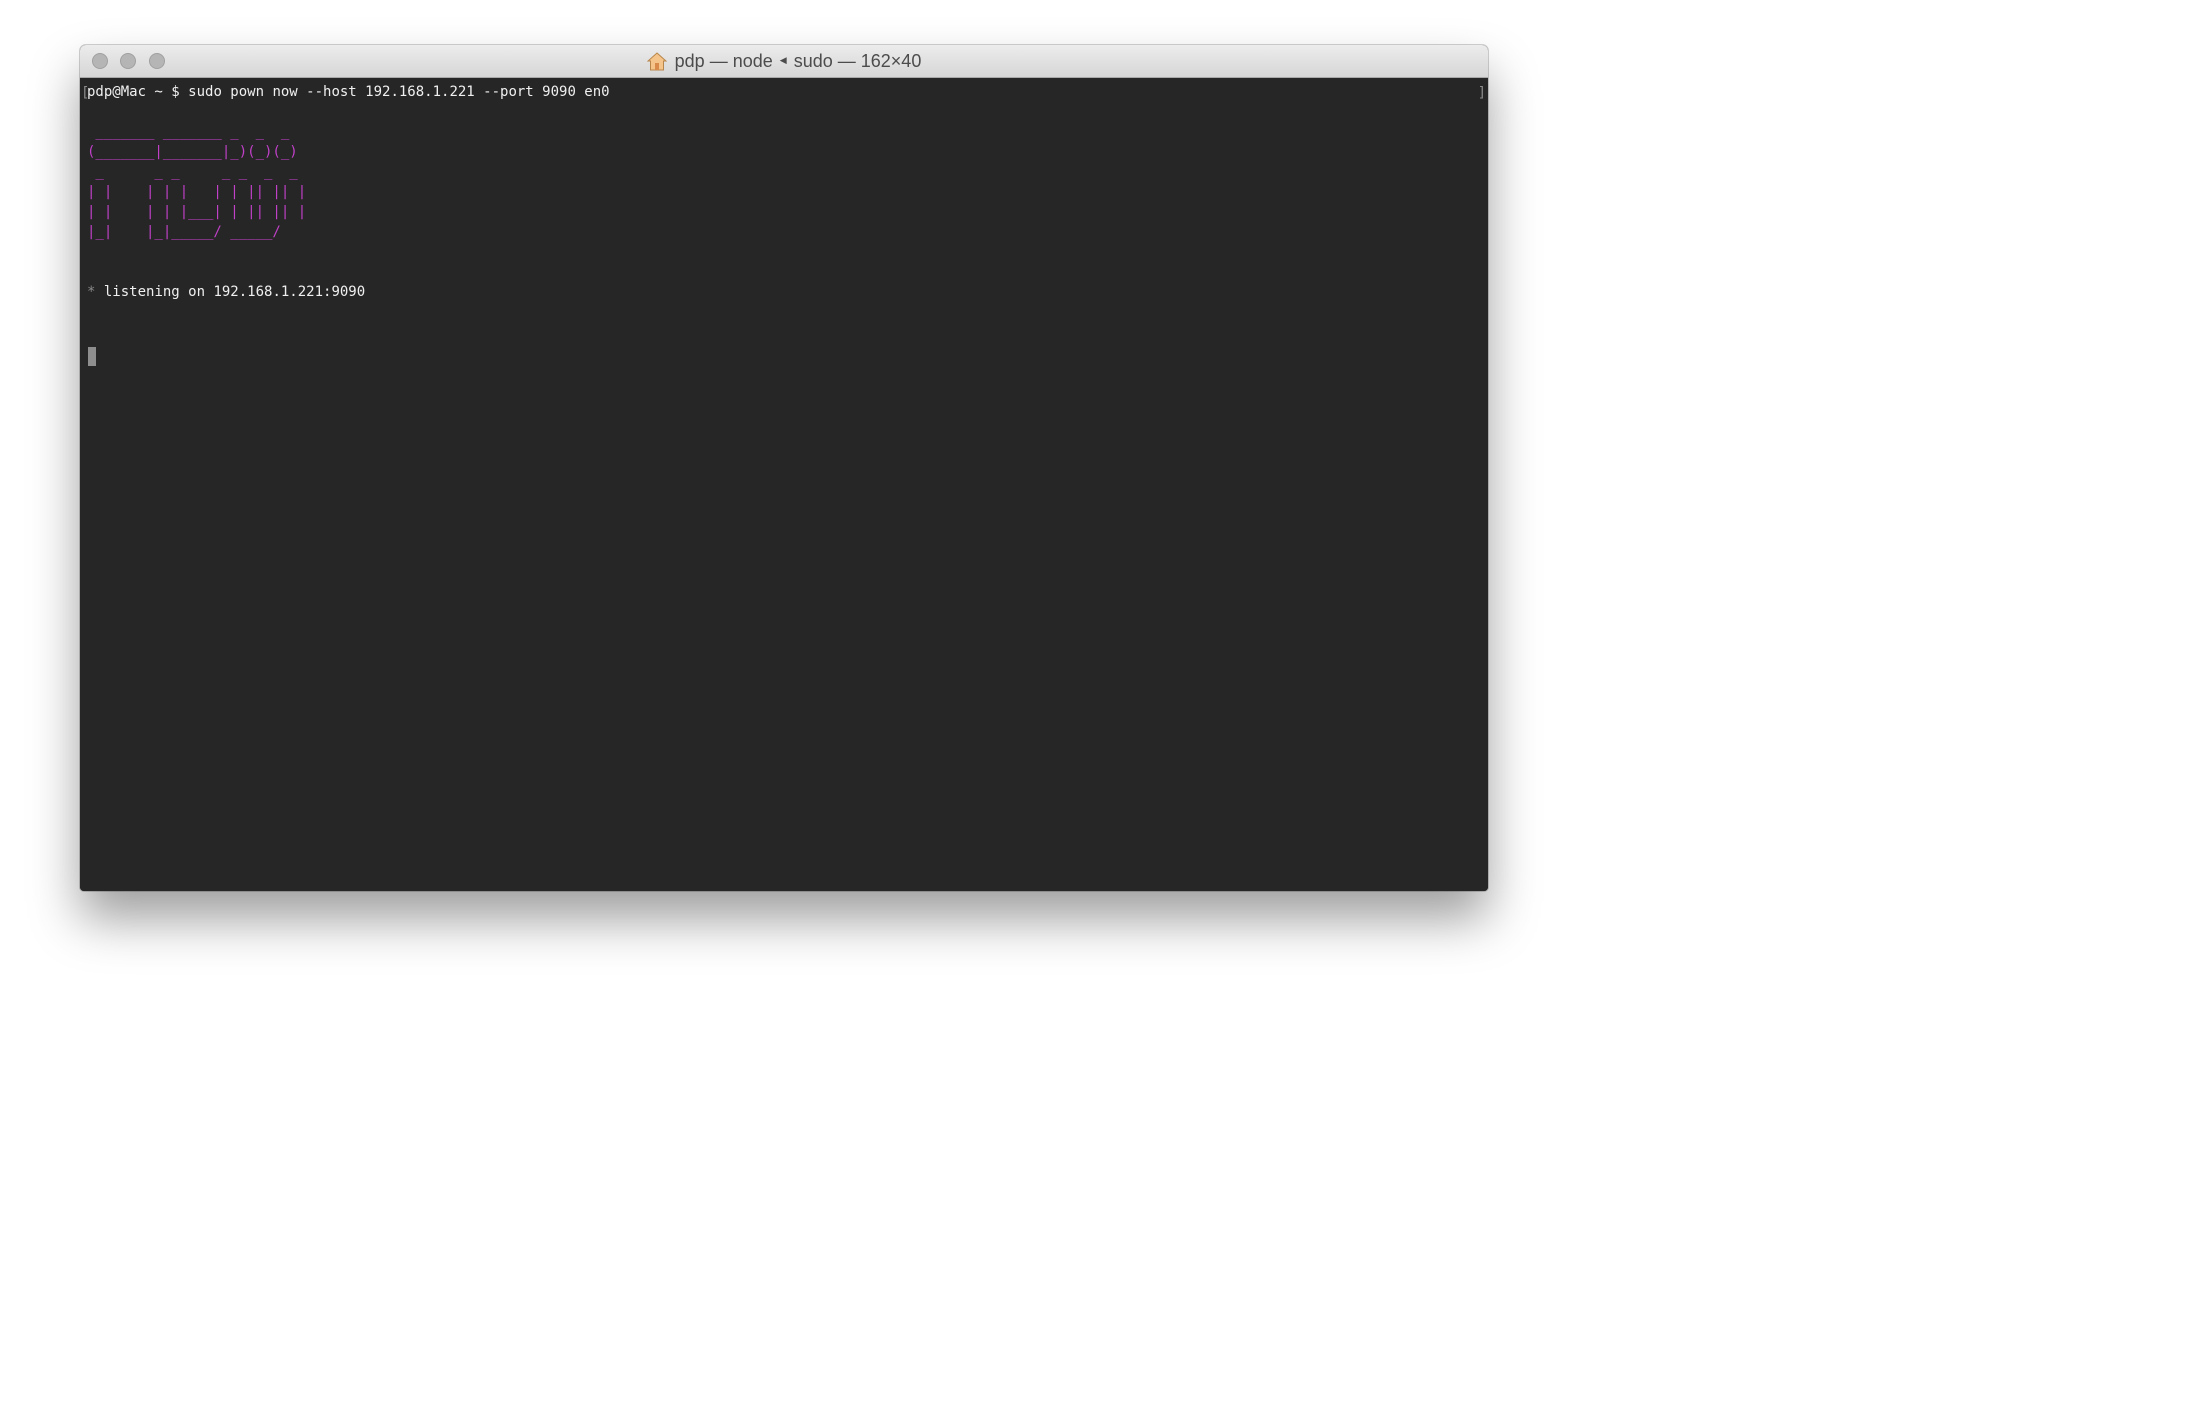 The width and height of the screenshot is (2188, 1404). I want to click on banner-line: _______ _______ _ _ _, so click(192, 132).